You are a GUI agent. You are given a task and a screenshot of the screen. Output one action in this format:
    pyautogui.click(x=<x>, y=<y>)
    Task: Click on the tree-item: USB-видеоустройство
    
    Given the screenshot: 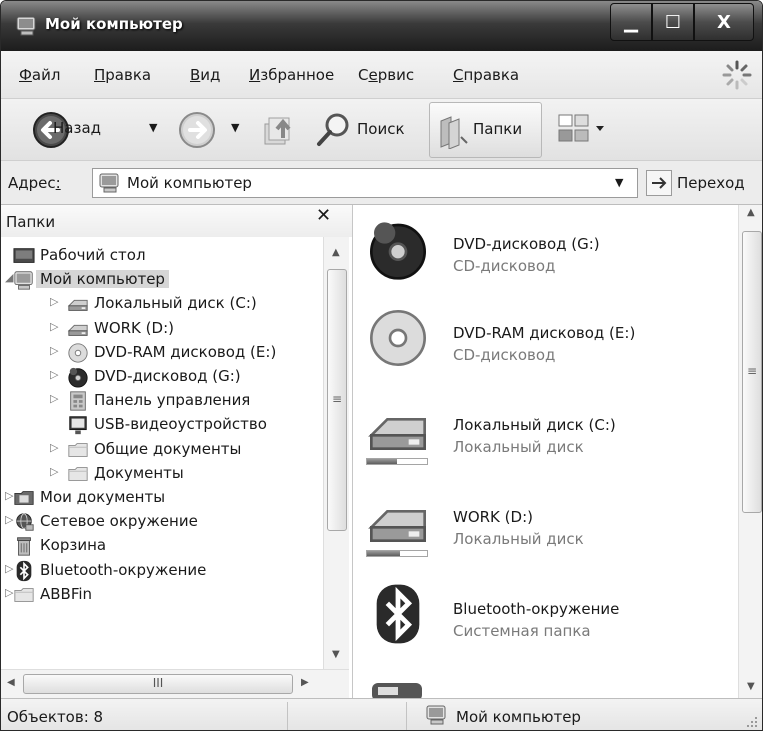 What is the action you would take?
    pyautogui.click(x=161, y=426)
    